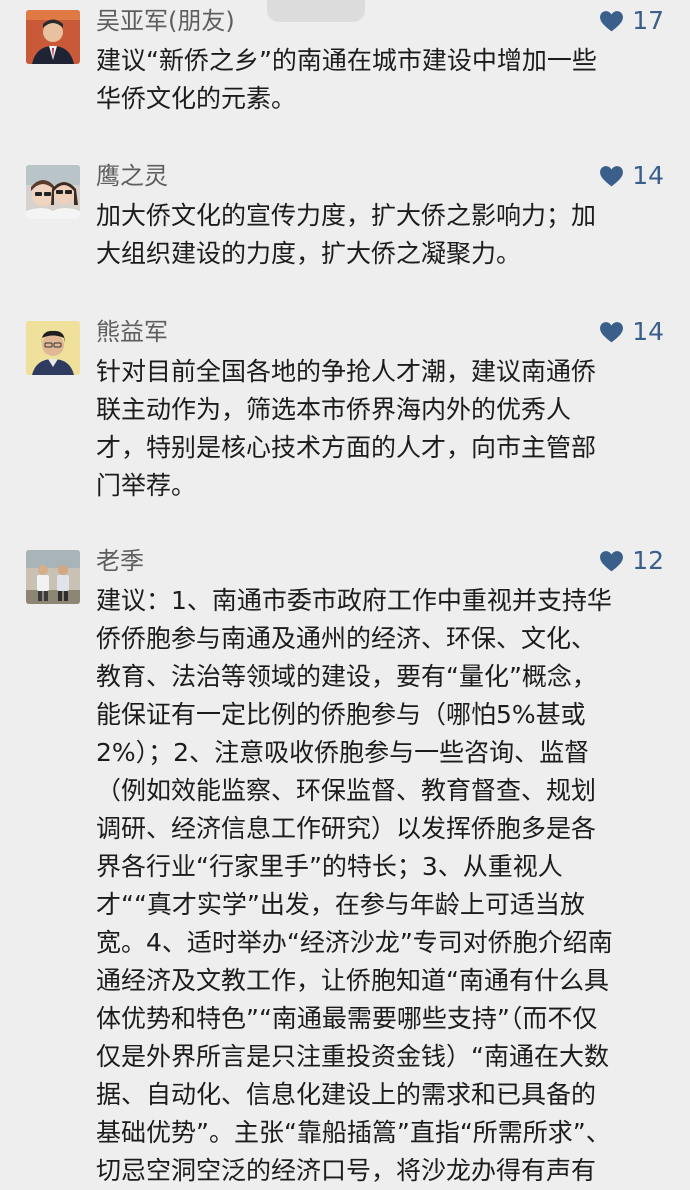  I want to click on commenter-name: 熊益军, so click(132, 332).